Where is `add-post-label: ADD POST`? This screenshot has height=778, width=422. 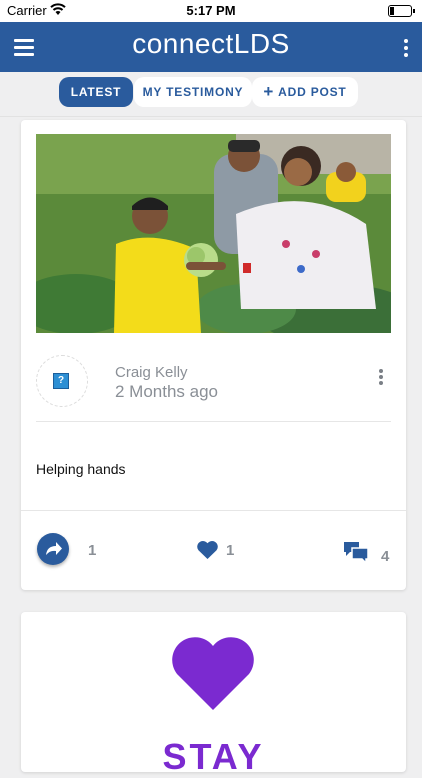 add-post-label: ADD POST is located at coordinates (312, 92).